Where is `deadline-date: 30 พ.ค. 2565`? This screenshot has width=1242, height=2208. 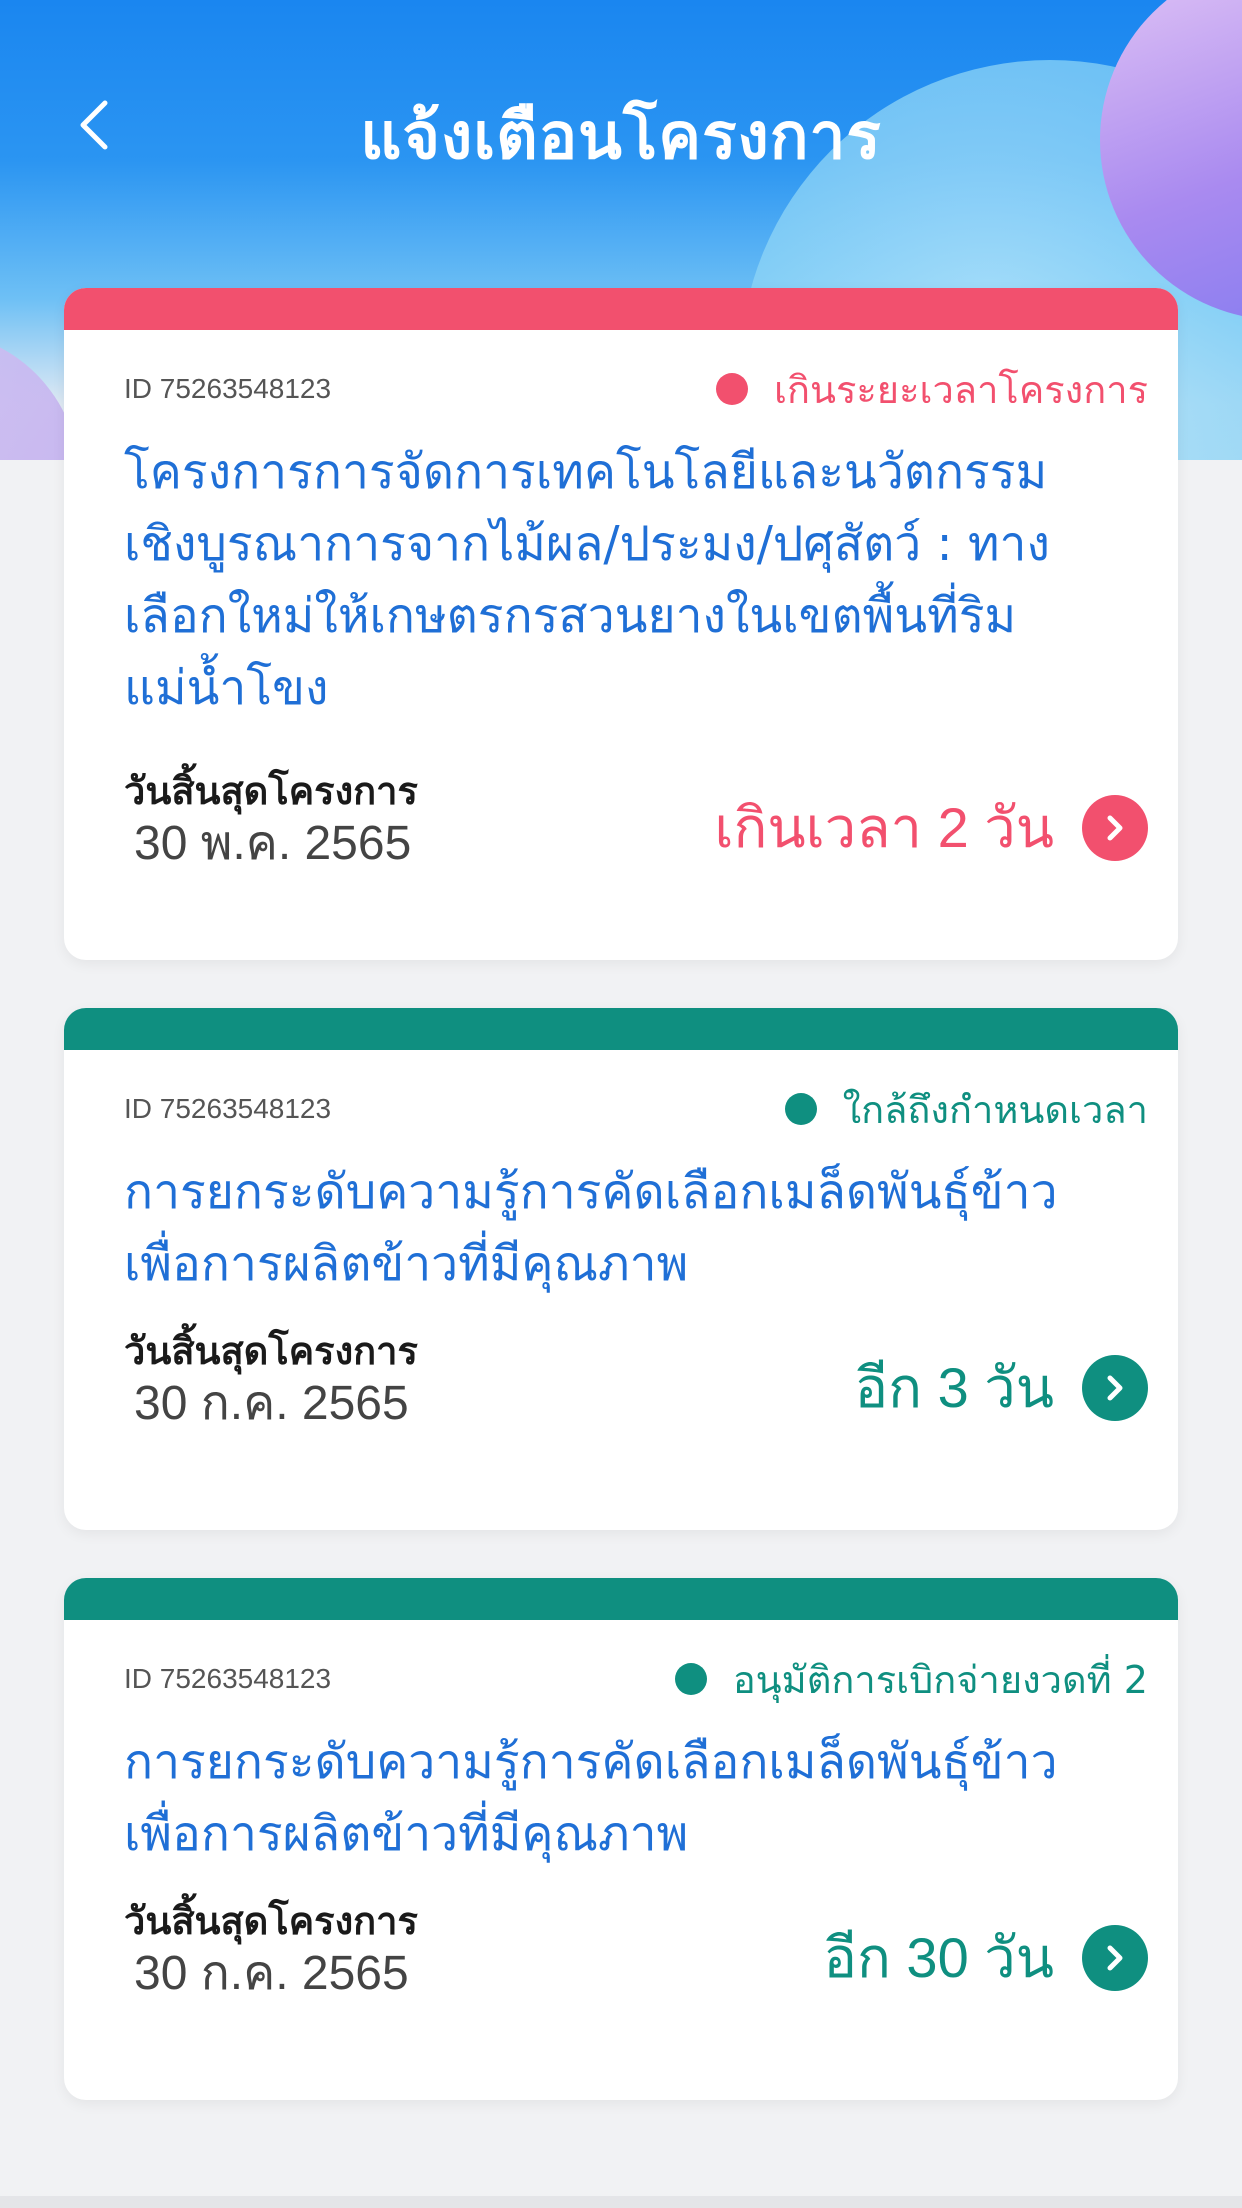
deadline-date: 30 พ.ค. 2565 is located at coordinates (273, 843).